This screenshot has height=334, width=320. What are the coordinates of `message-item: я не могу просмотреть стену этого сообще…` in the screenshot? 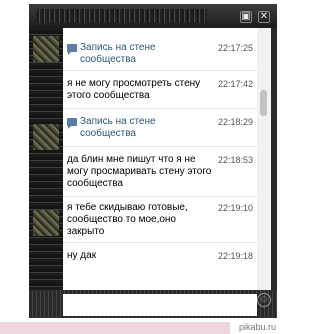 It's located at (160, 90).